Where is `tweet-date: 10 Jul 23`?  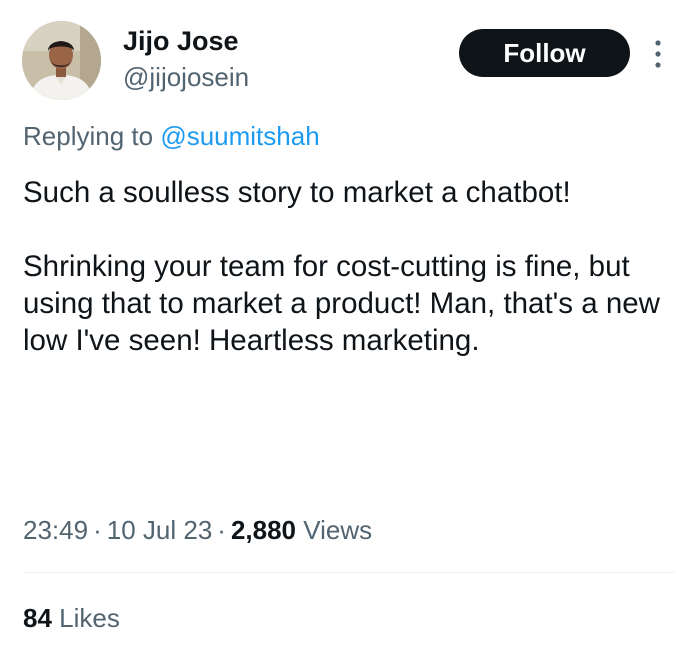
tweet-date: 10 Jul 23 is located at coordinates (160, 530).